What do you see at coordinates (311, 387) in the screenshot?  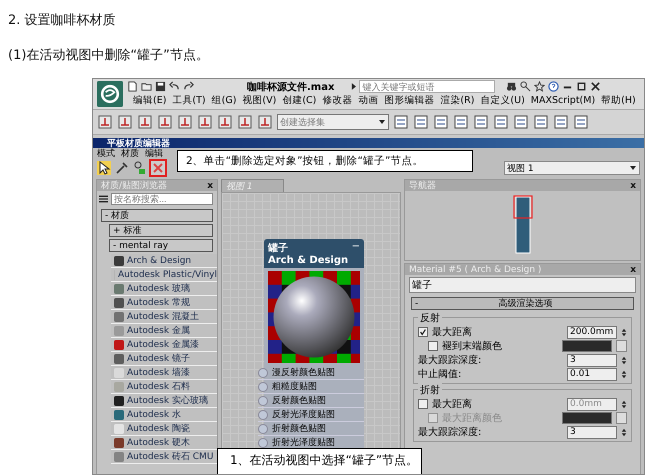 I see `map-slot: 粗糙度贴图` at bounding box center [311, 387].